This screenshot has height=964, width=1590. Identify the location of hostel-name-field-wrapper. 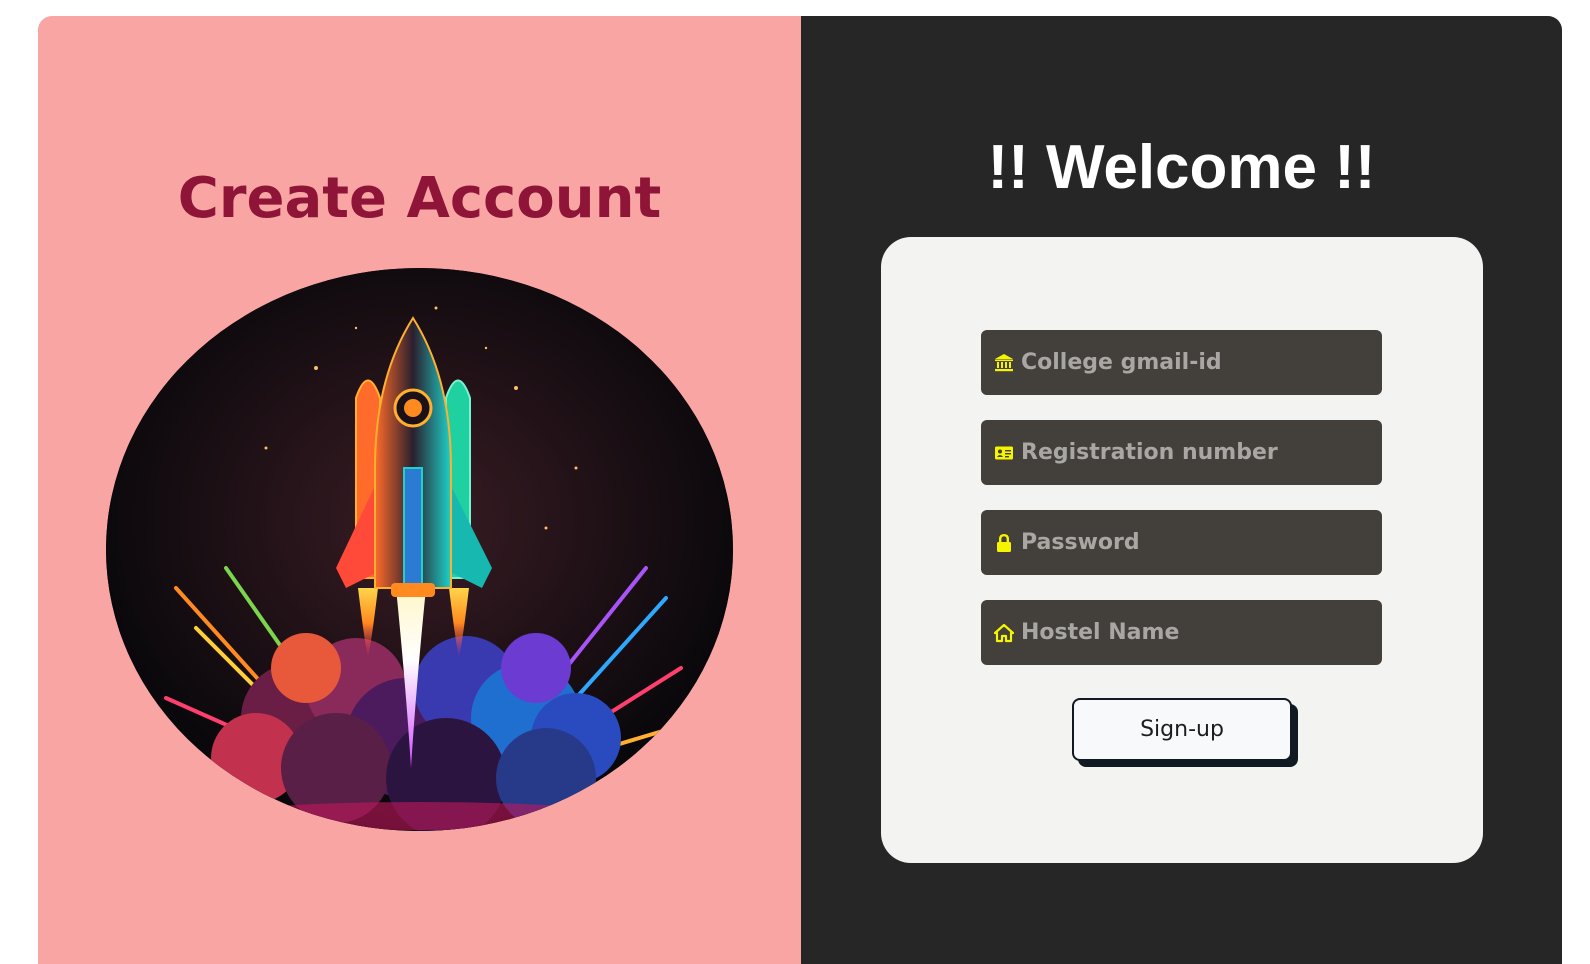
(1181, 632).